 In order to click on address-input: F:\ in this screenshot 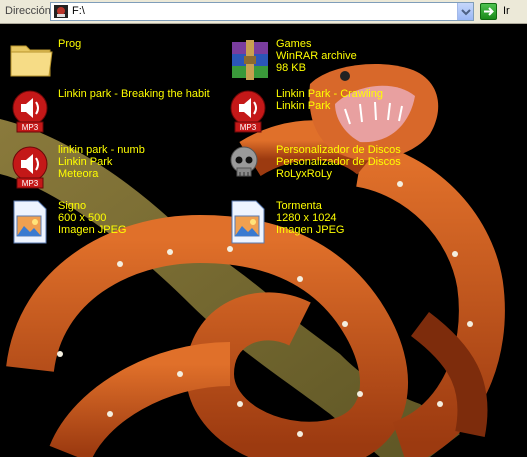, I will do `click(262, 11)`.